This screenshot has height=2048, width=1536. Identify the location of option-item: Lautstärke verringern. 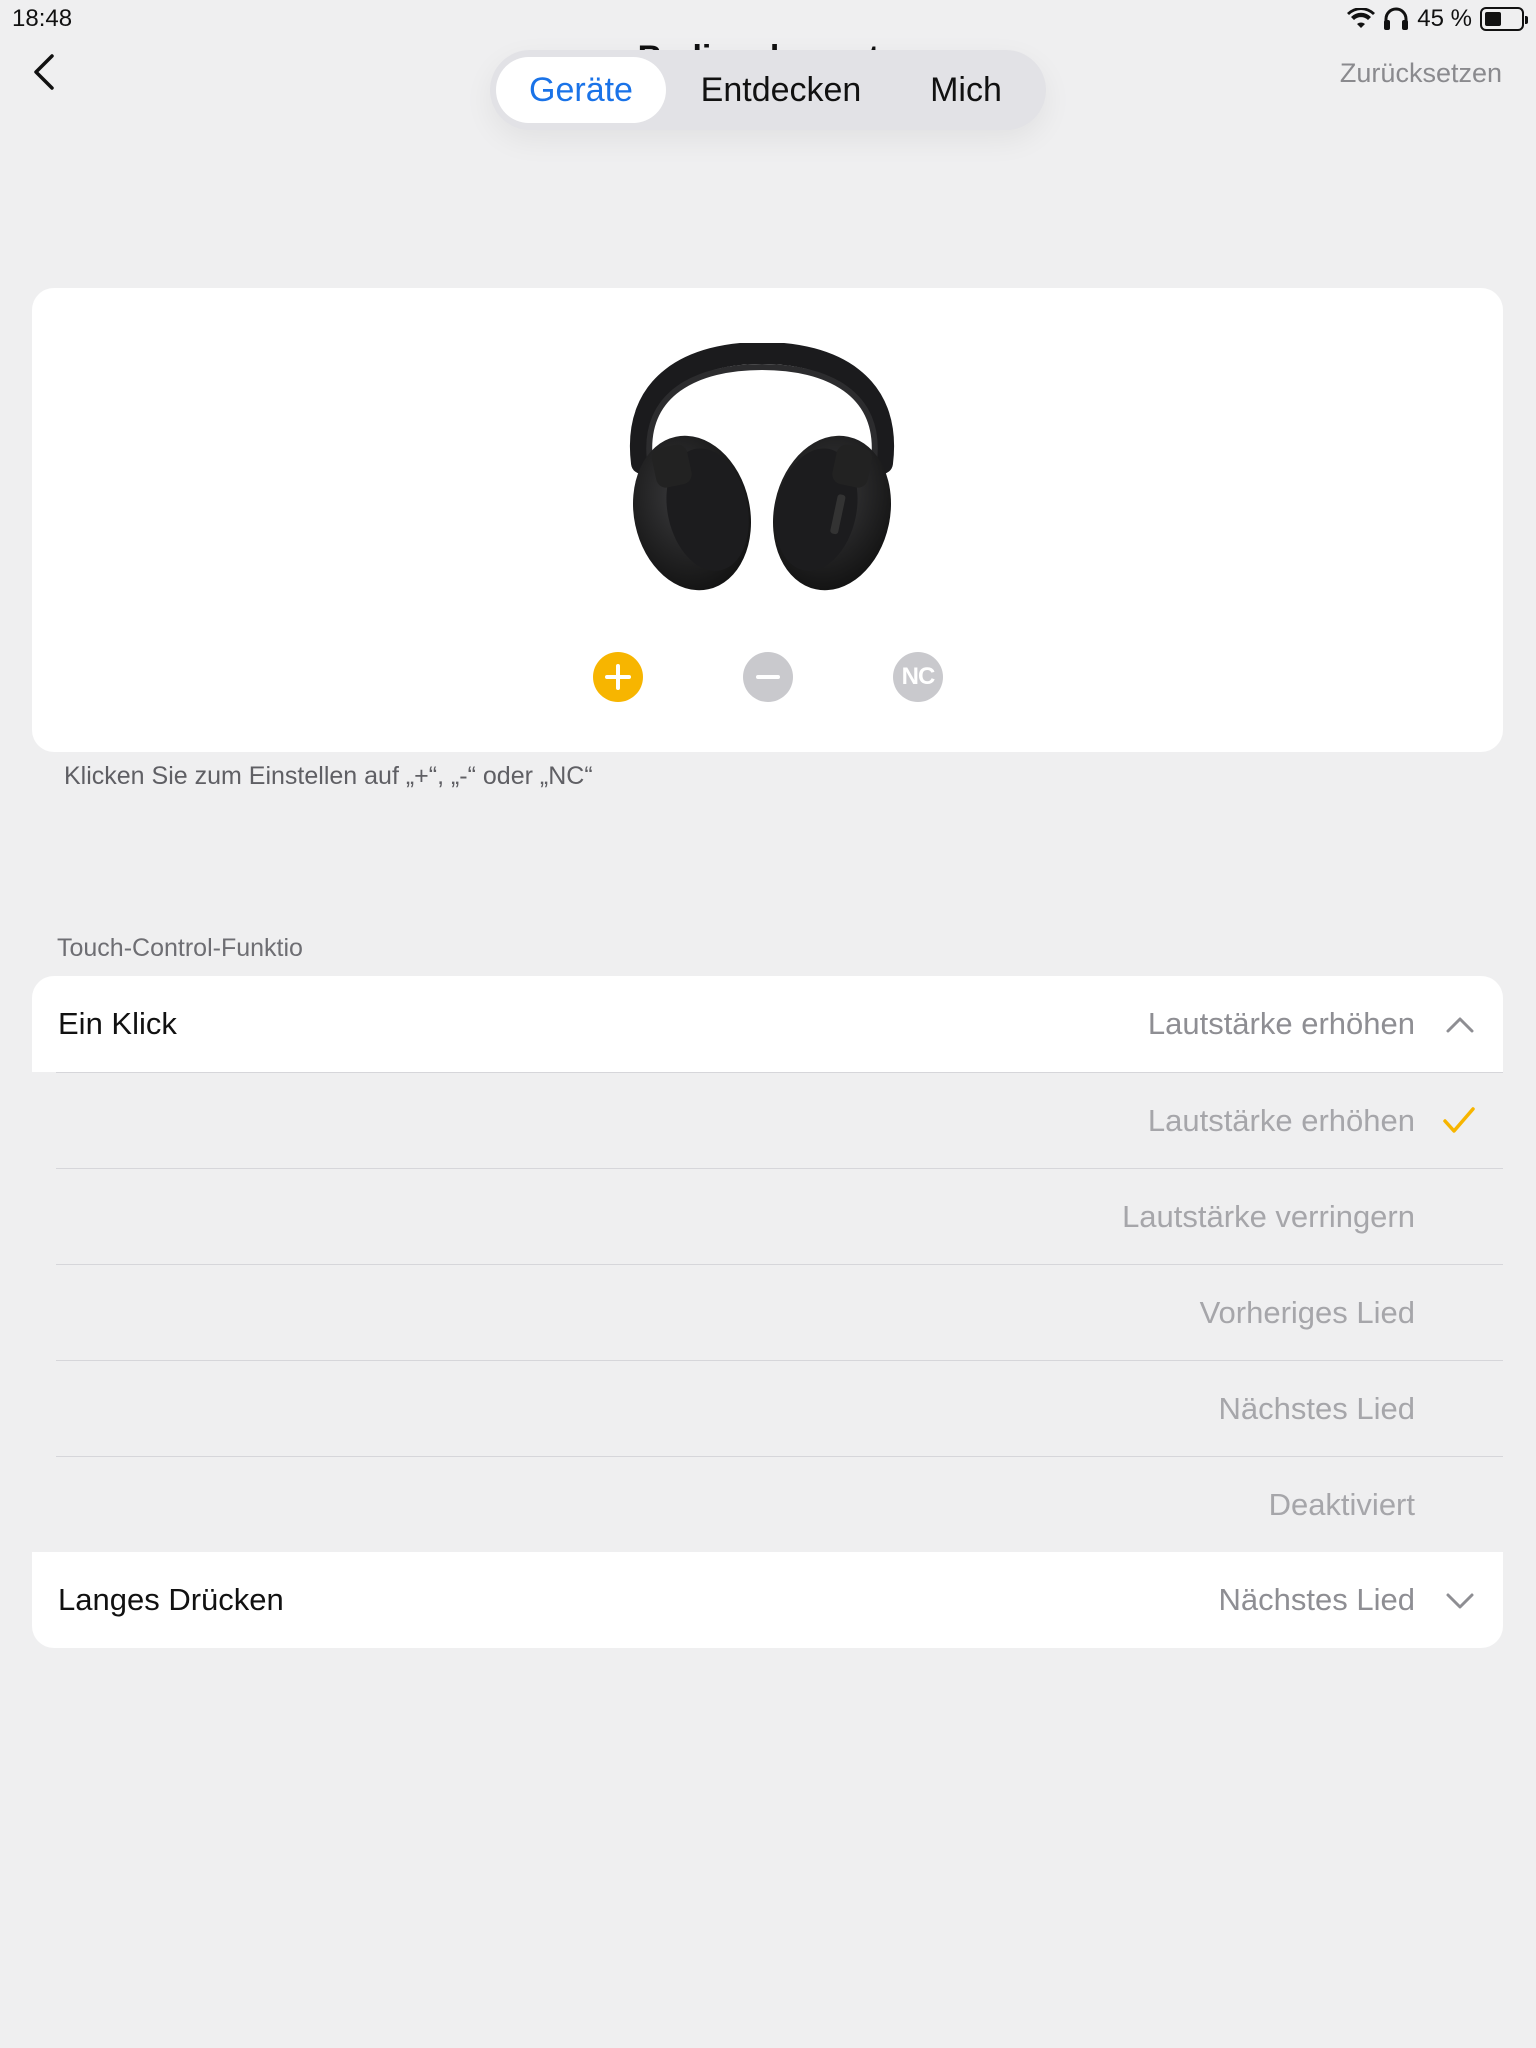
(779, 1216).